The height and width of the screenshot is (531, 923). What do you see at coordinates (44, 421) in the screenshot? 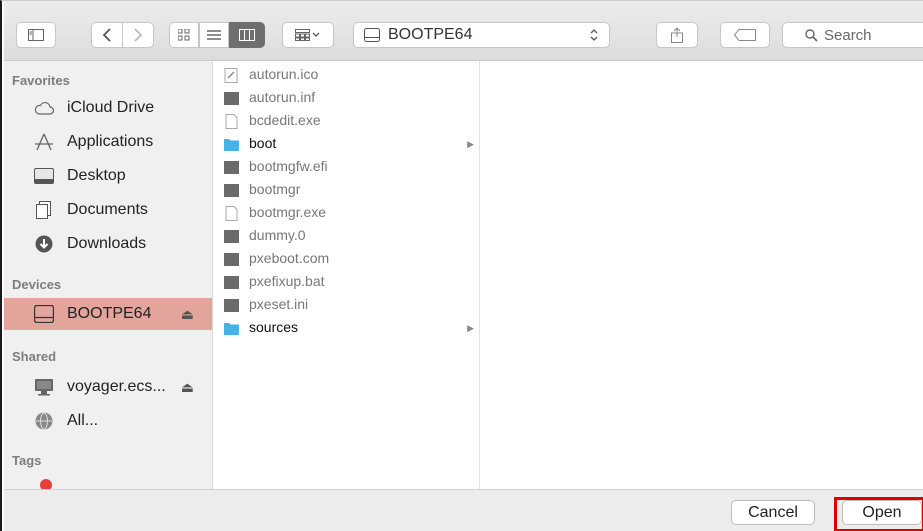
I see `network-icon` at bounding box center [44, 421].